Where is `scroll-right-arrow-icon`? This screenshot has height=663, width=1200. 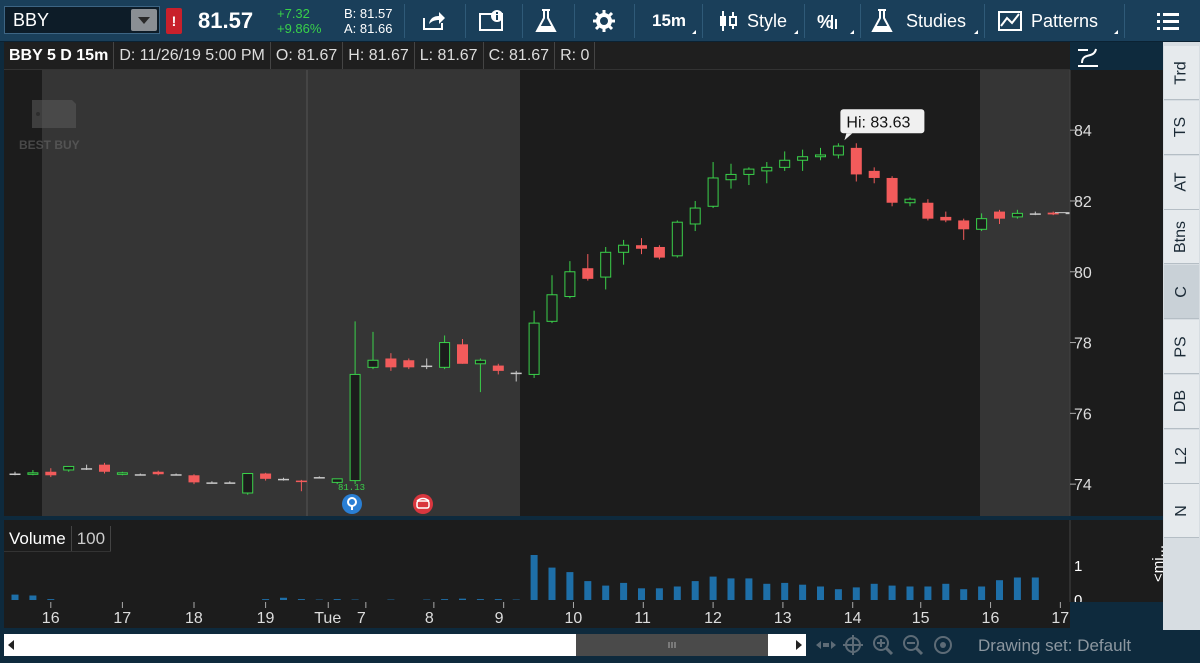 scroll-right-arrow-icon is located at coordinates (799, 645).